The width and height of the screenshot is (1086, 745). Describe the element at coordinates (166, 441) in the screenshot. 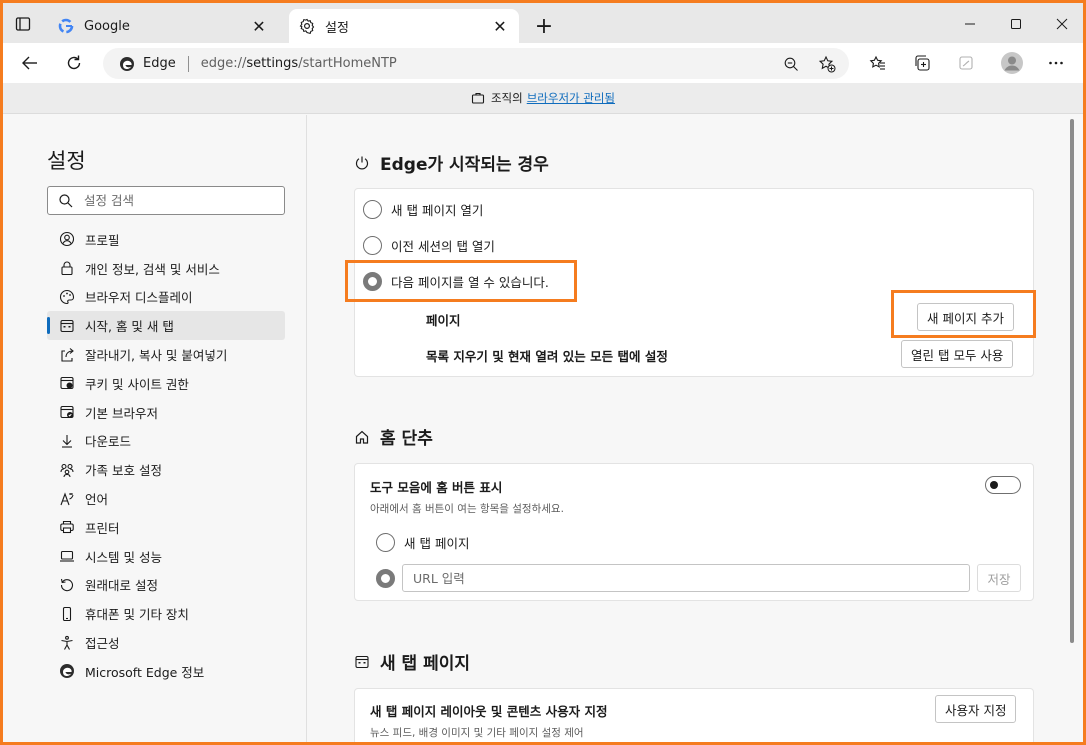

I see `sidebar-item-downloads: 다운로드` at that location.